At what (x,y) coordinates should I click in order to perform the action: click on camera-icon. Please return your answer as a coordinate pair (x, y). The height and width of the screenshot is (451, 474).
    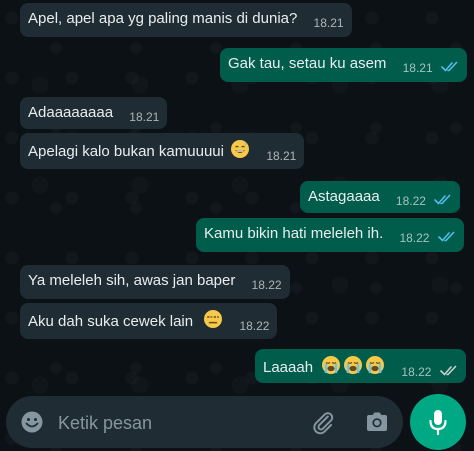
    Looking at the image, I should click on (377, 424).